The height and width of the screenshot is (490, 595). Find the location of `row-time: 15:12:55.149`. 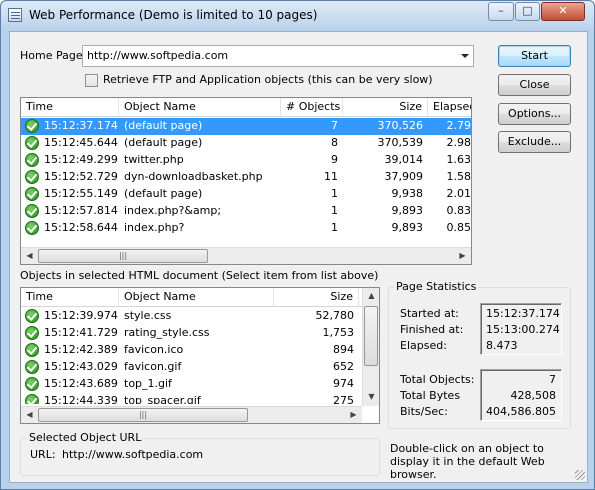

row-time: 15:12:55.149 is located at coordinates (81, 193).